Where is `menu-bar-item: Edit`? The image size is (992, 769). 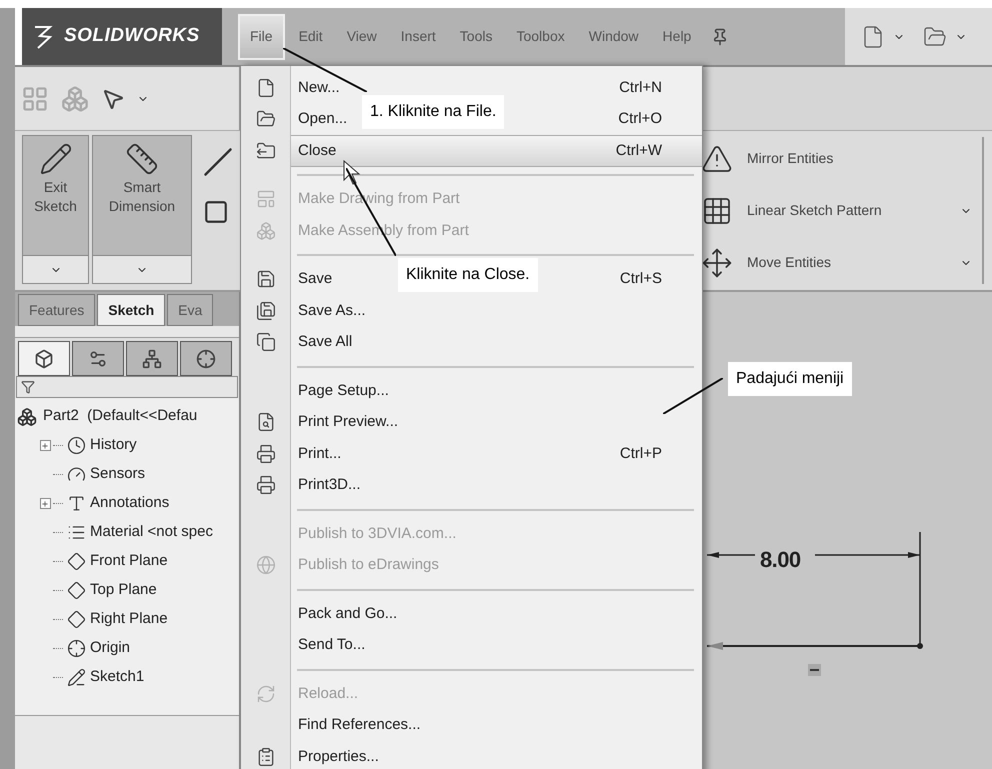
menu-bar-item: Edit is located at coordinates (310, 37).